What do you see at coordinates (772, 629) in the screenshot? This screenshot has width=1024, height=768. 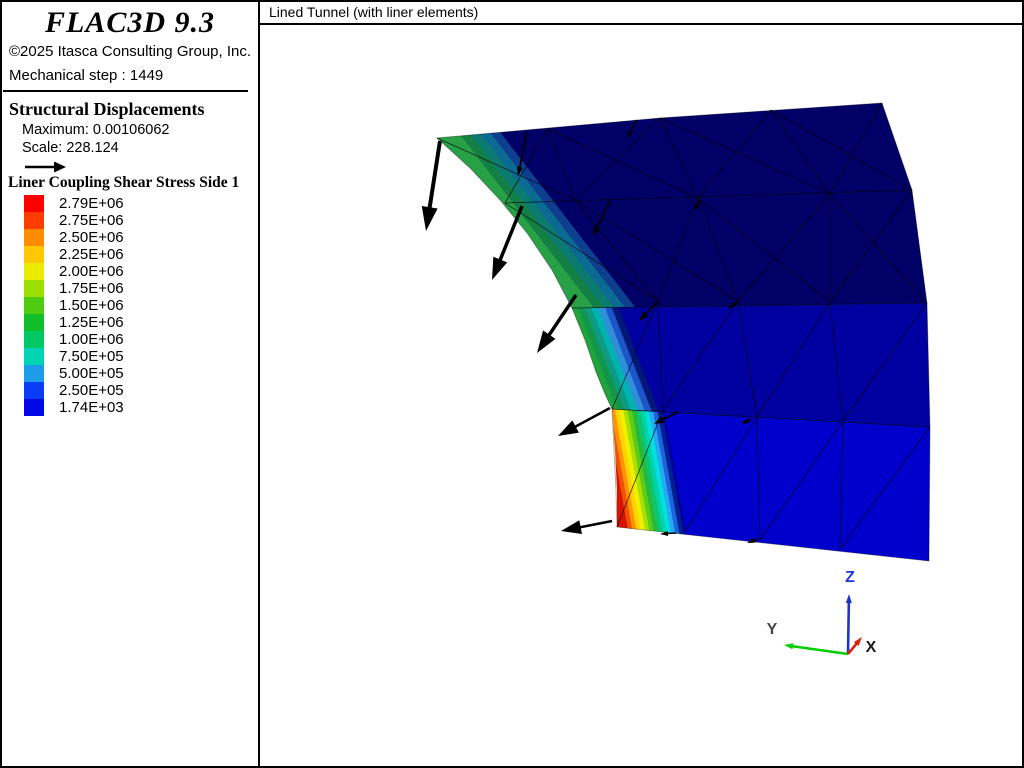 I see `axis-label-y: Y` at bounding box center [772, 629].